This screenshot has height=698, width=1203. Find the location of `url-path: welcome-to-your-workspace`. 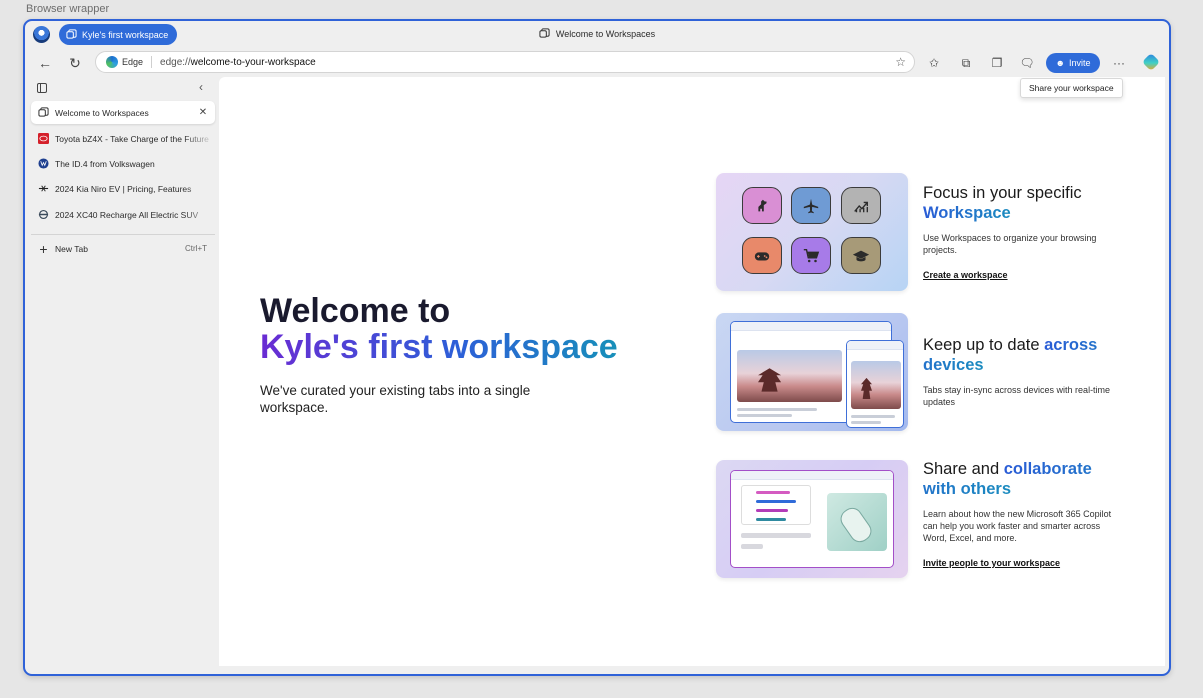

url-path: welcome-to-your-workspace is located at coordinates (253, 62).